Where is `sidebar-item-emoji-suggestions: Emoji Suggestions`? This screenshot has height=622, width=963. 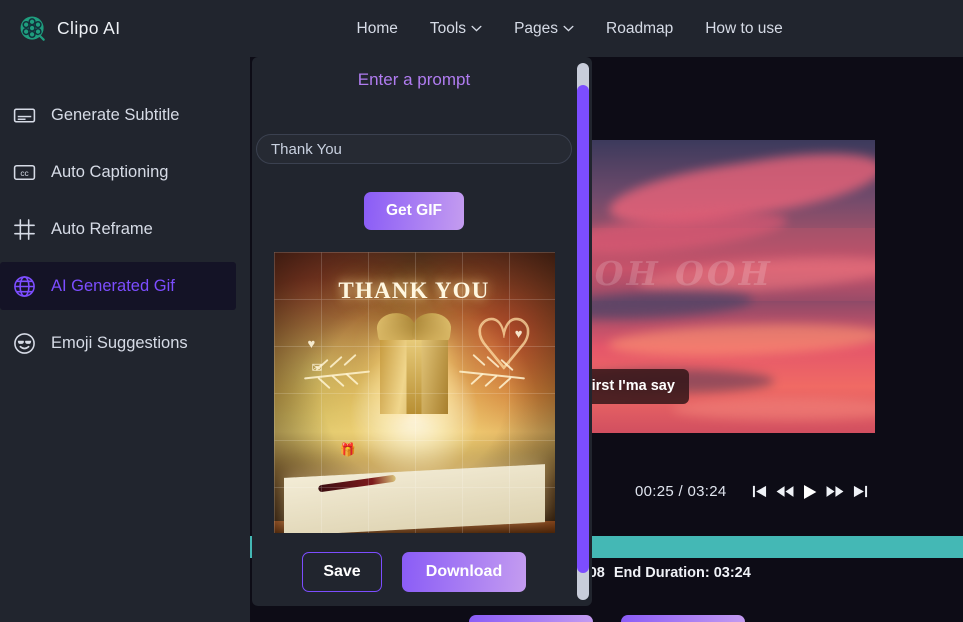
sidebar-item-emoji-suggestions: Emoji Suggestions is located at coordinates (125, 343).